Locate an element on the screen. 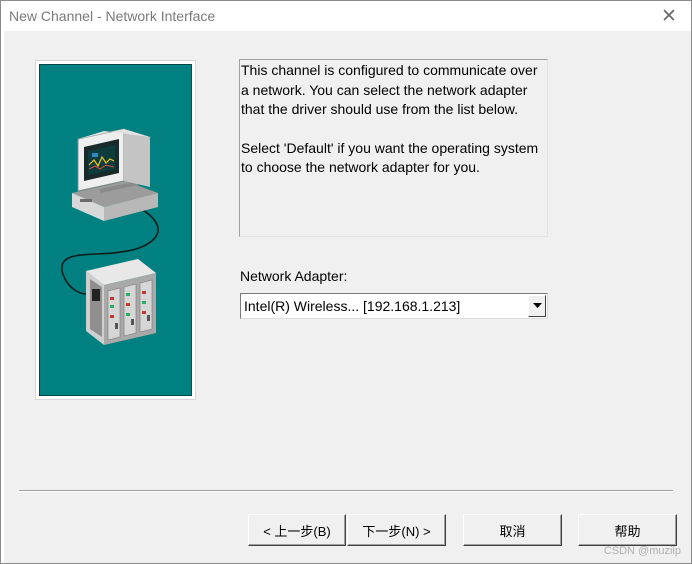  chevron-down-icon is located at coordinates (537, 305).